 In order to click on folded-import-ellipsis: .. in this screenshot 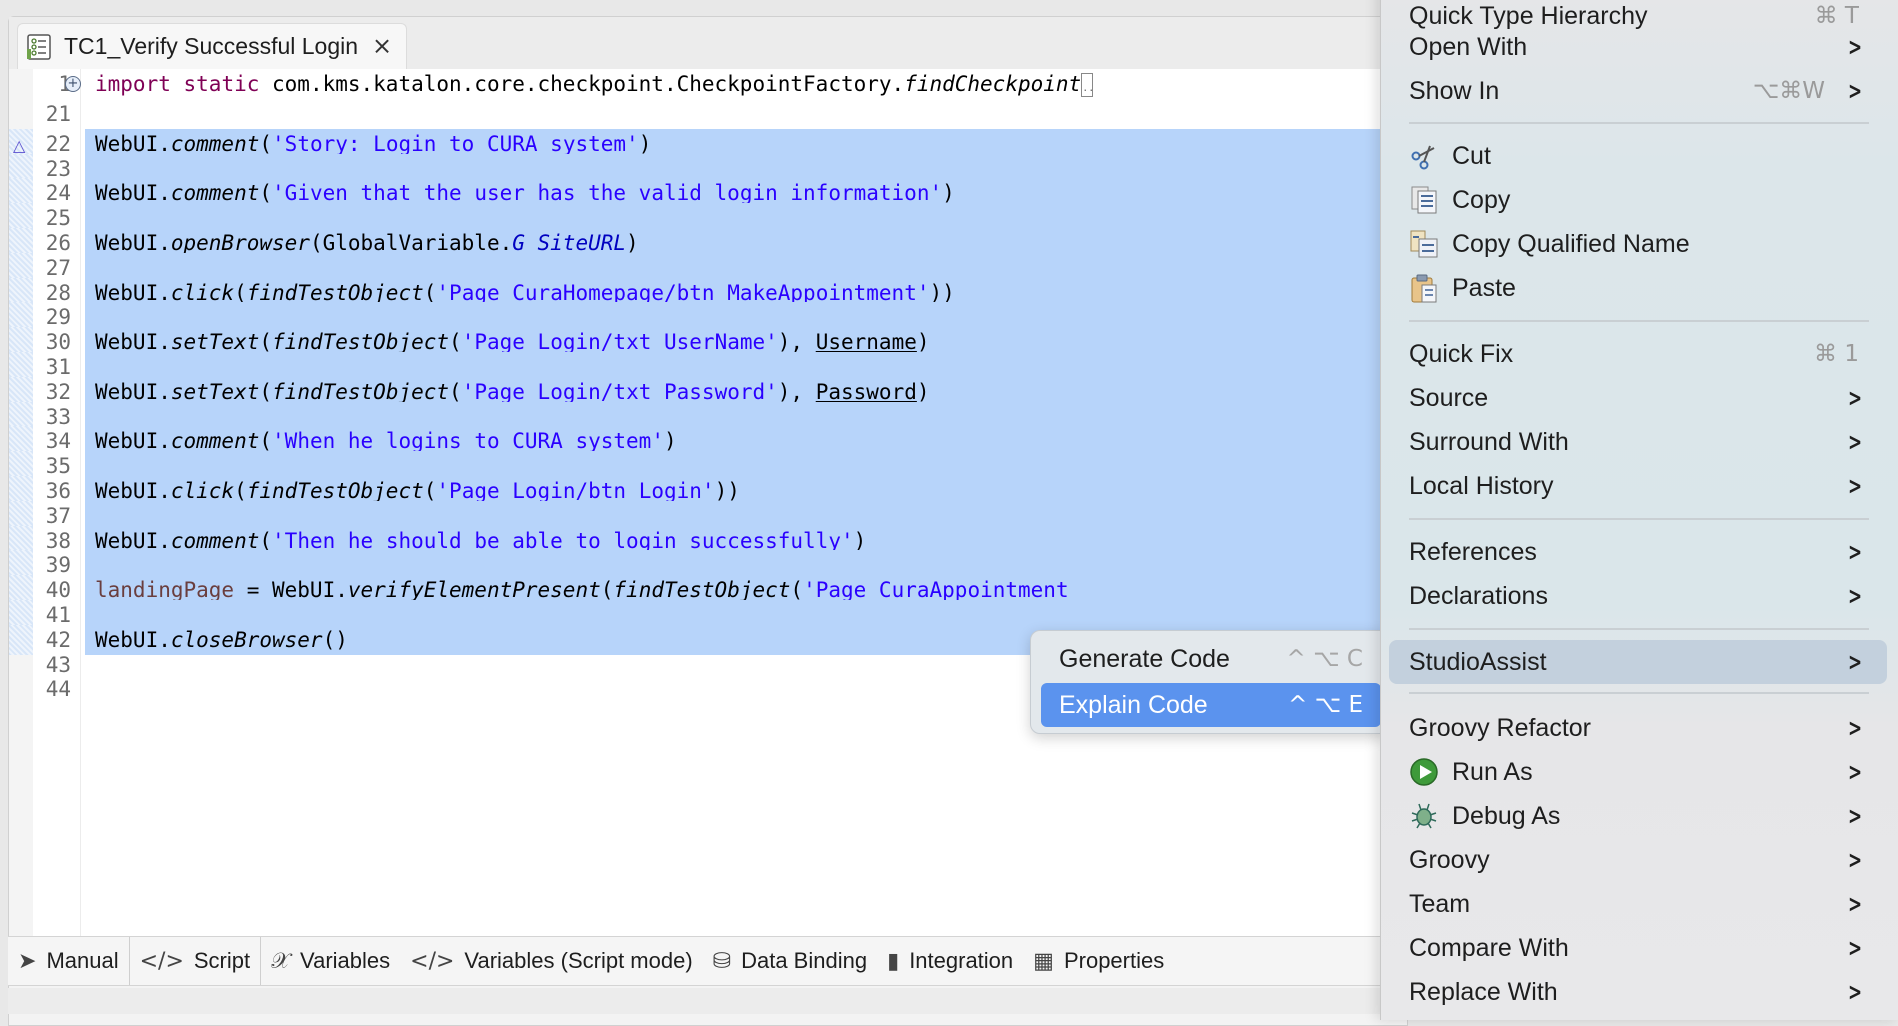, I will do `click(1087, 85)`.